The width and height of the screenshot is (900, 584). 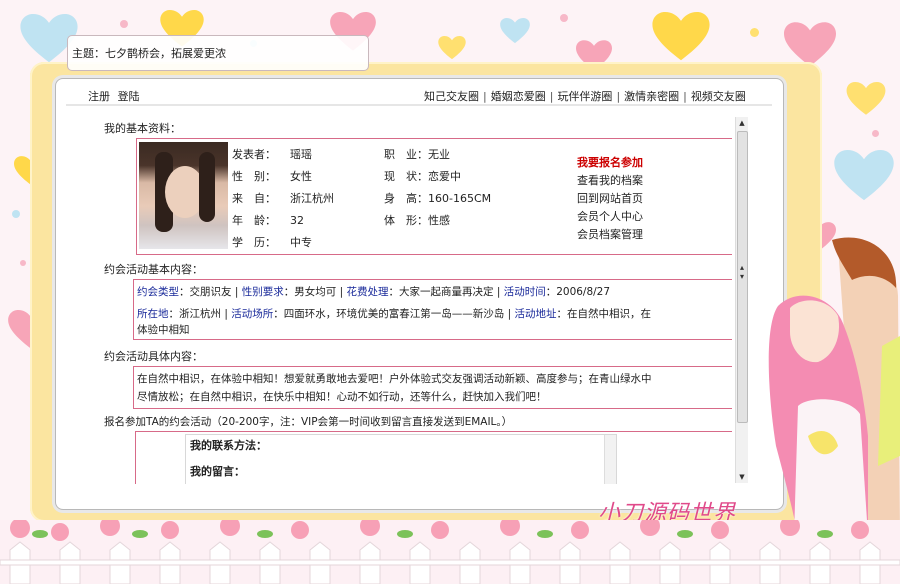 What do you see at coordinates (741, 300) in the screenshot?
I see `content-scrollbar: ▲ ▴ ▾ ▼` at bounding box center [741, 300].